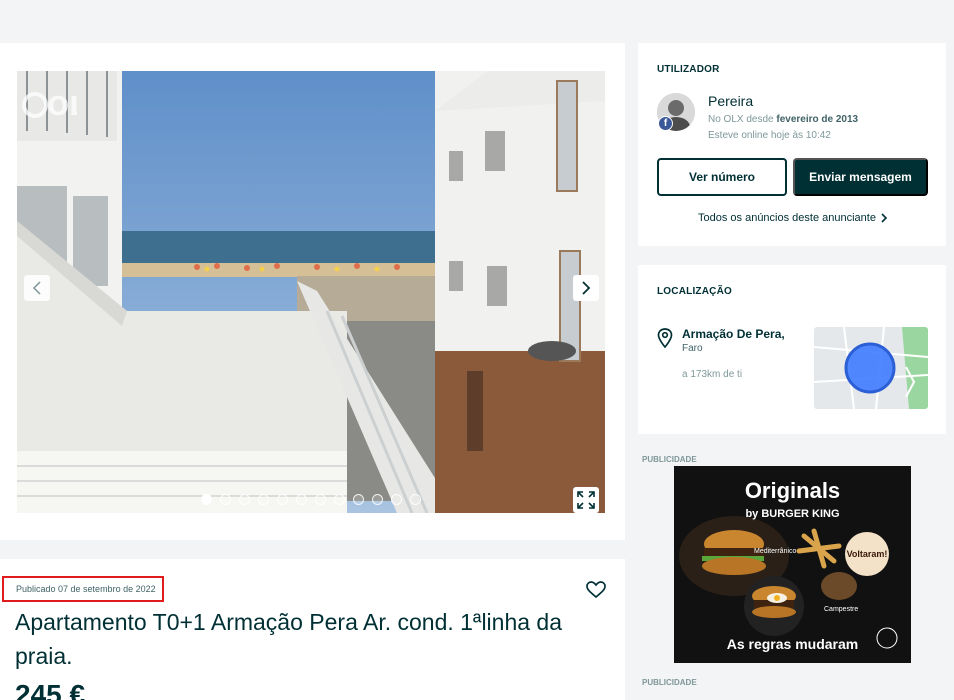  What do you see at coordinates (792, 514) in the screenshot?
I see `ad-brand: by BURGER KING` at bounding box center [792, 514].